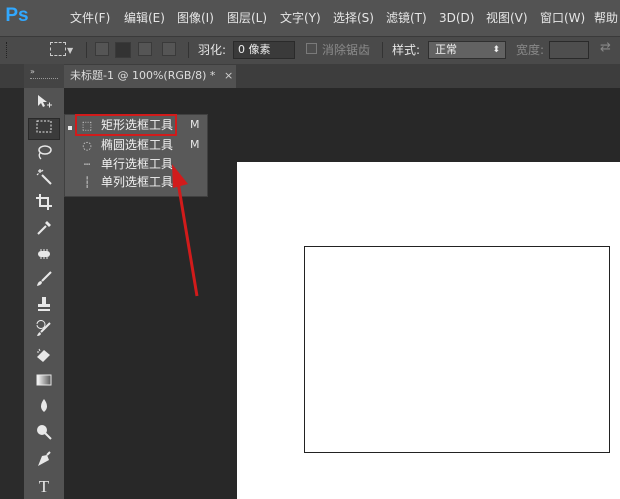 The height and width of the screenshot is (499, 620). Describe the element at coordinates (406, 50) in the screenshot. I see `style-label: 样式:` at that location.